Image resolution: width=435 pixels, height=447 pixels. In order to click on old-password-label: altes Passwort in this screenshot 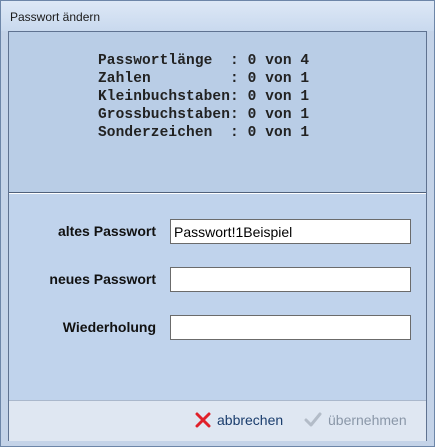, I will do `click(106, 231)`.